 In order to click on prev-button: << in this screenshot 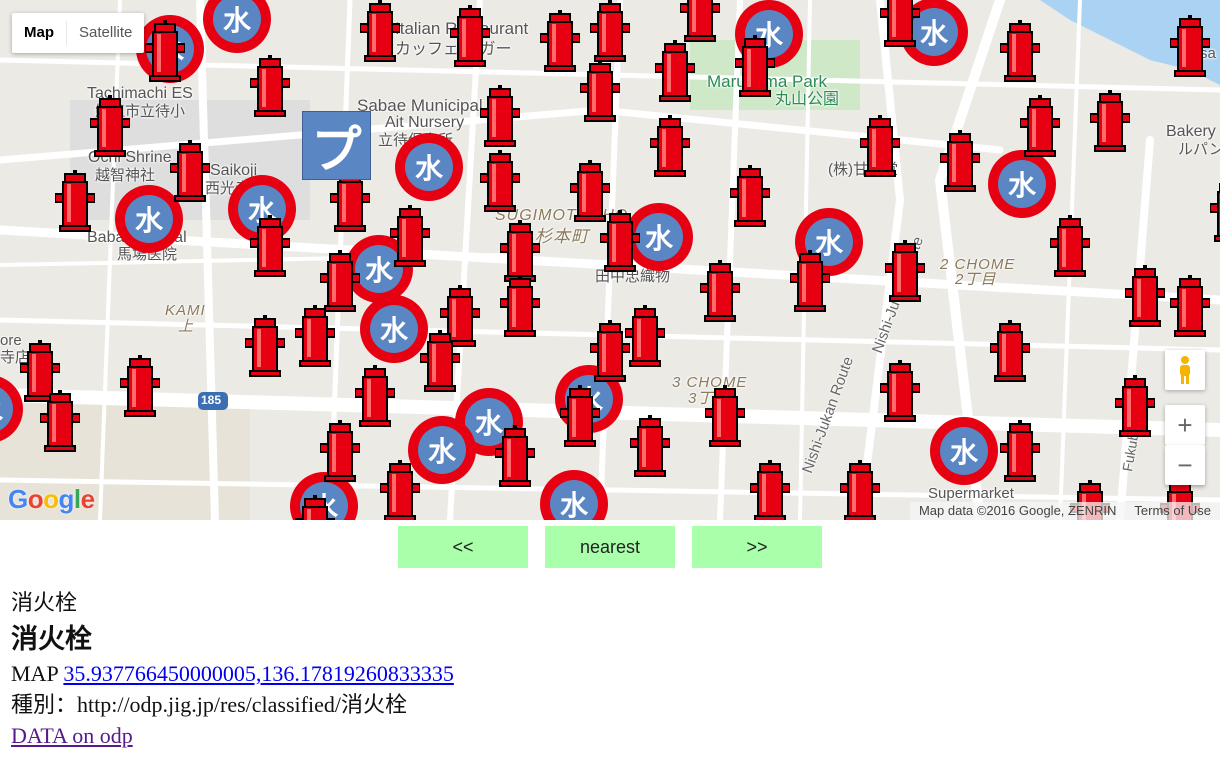, I will do `click(463, 547)`.